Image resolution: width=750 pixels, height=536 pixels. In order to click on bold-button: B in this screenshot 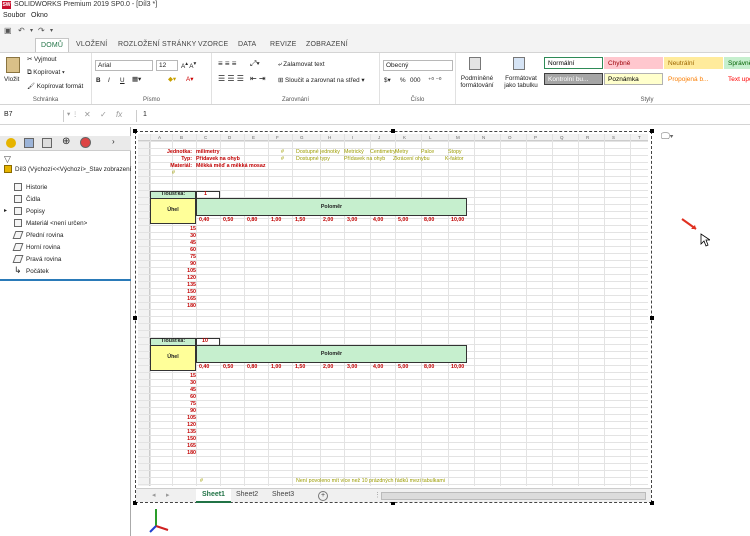, I will do `click(98, 80)`.